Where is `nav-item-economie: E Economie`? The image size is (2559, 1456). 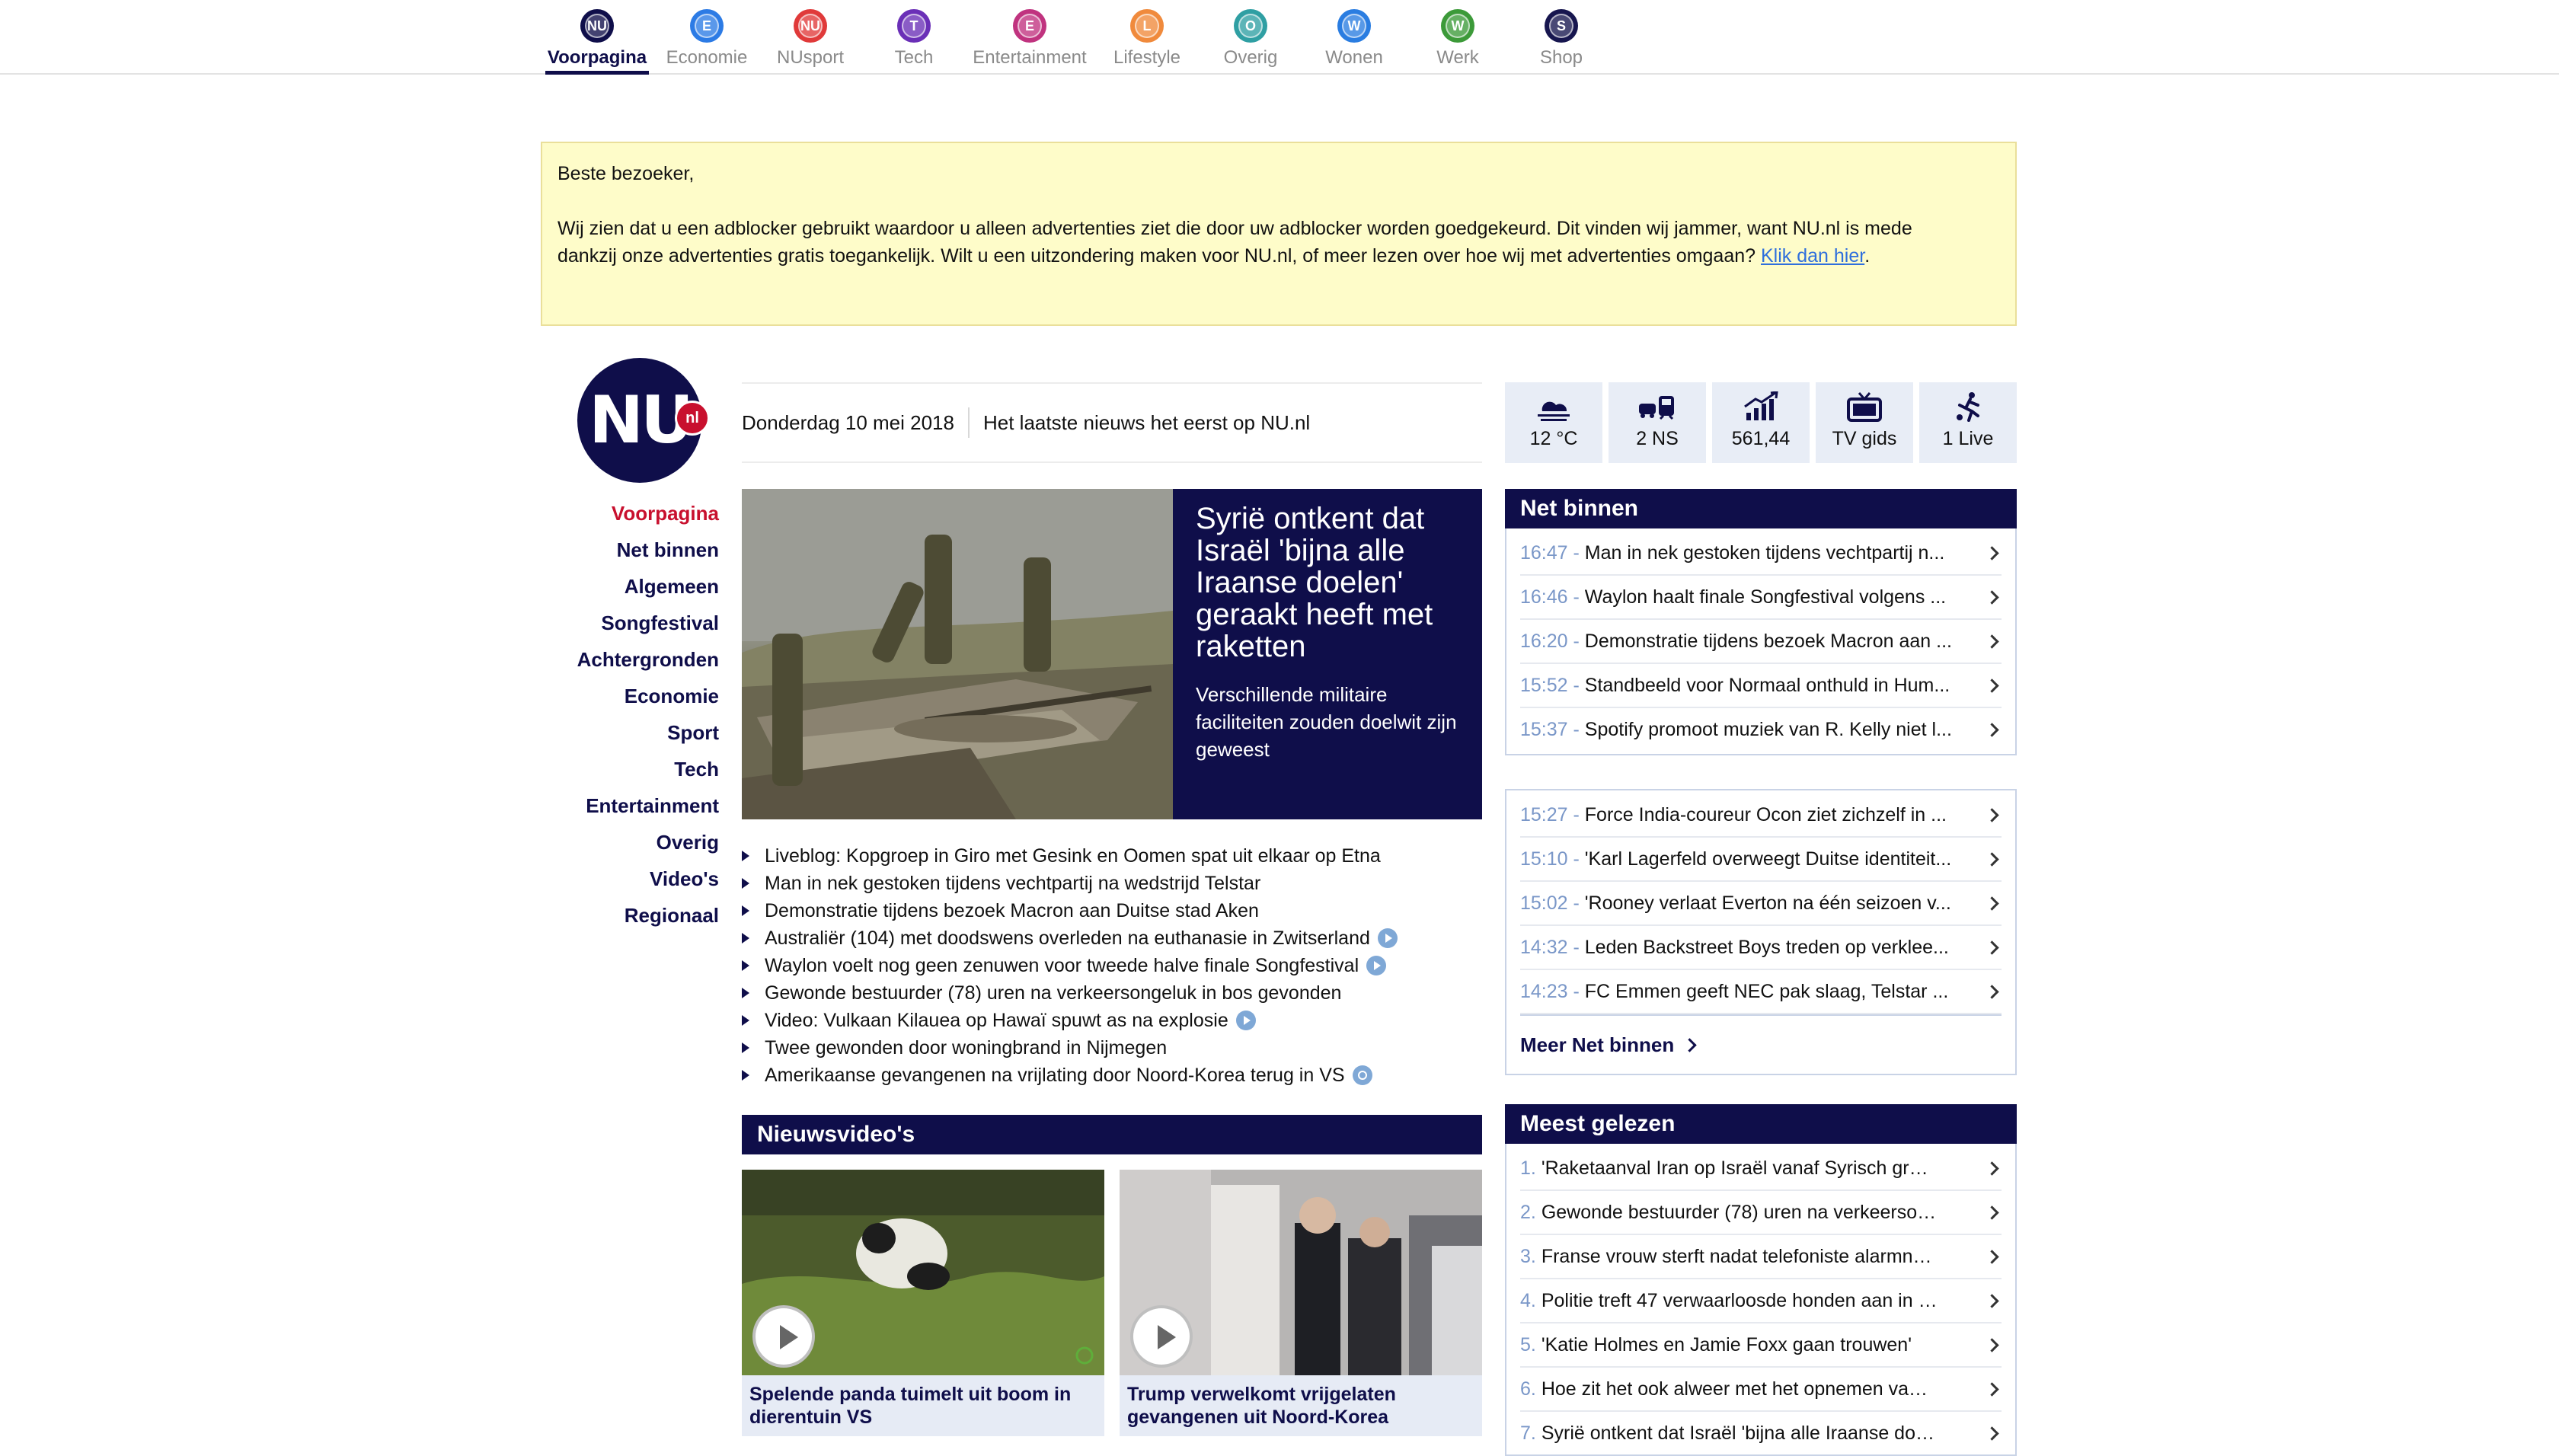 nav-item-economie: E Economie is located at coordinates (707, 39).